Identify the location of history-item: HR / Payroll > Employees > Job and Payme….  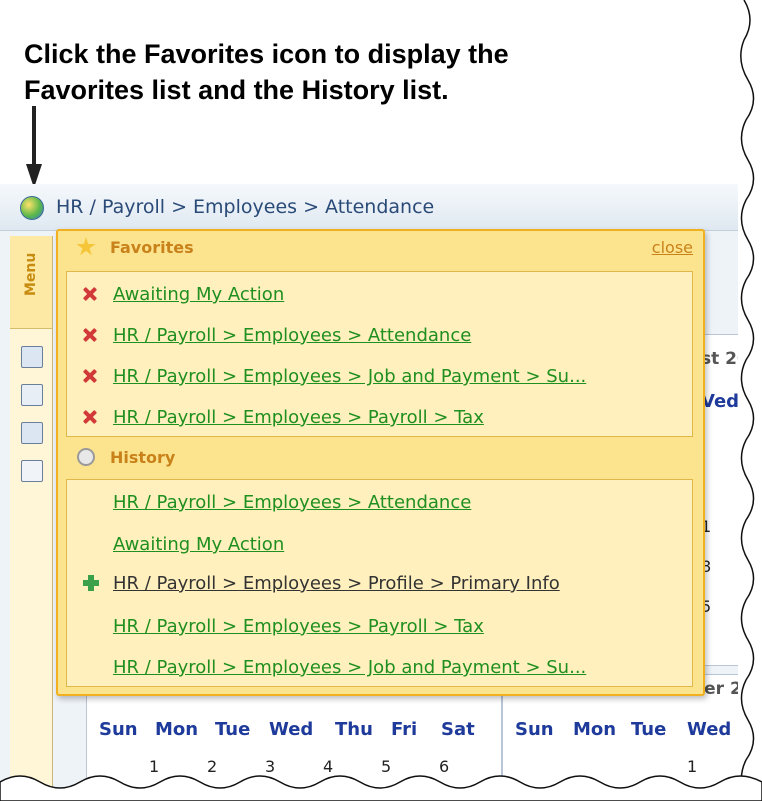
(349, 667).